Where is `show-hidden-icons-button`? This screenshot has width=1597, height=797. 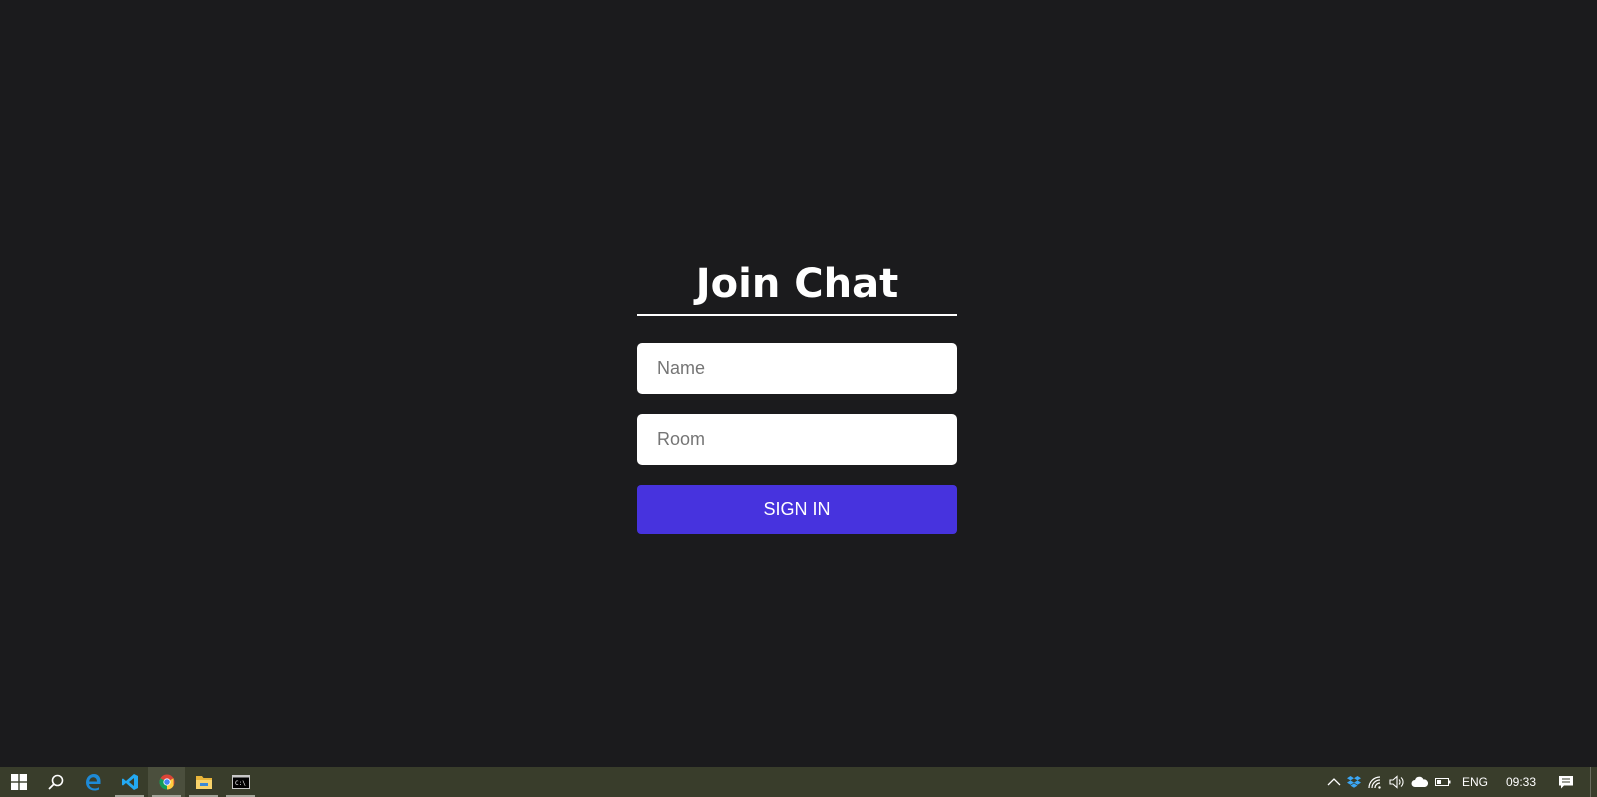 show-hidden-icons-button is located at coordinates (1334, 782).